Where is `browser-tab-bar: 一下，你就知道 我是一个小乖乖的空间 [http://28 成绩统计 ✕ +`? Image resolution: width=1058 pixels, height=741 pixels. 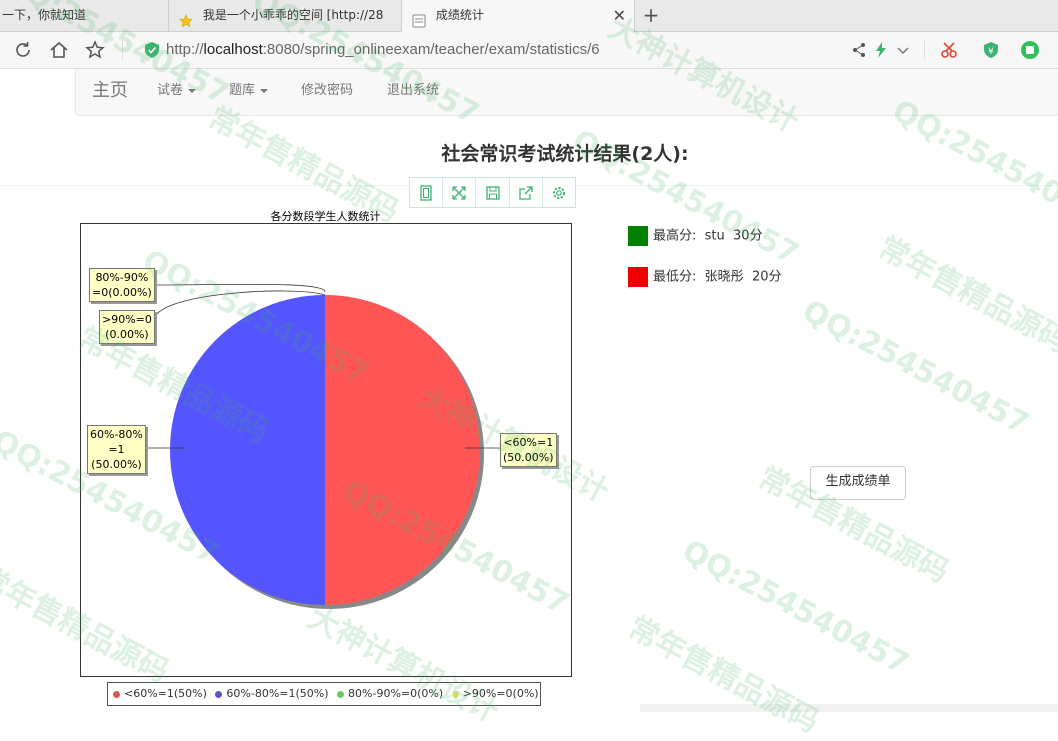 browser-tab-bar: 一下，你就知道 我是一个小乖乖的空间 [http://28 成绩统计 ✕ + is located at coordinates (529, 16).